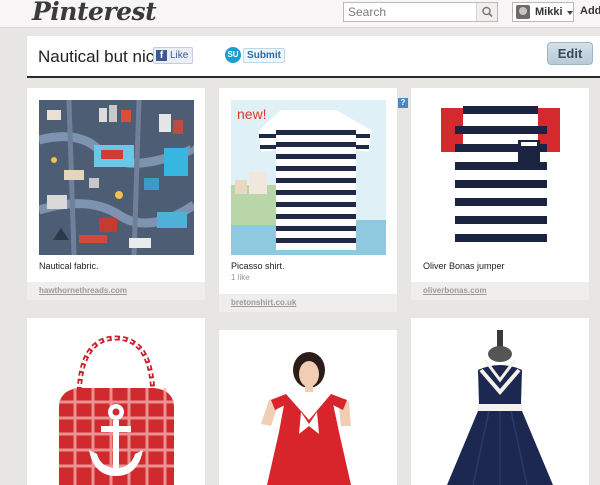 The height and width of the screenshot is (485, 600). What do you see at coordinates (570, 13) in the screenshot?
I see `chevron-down-icon` at bounding box center [570, 13].